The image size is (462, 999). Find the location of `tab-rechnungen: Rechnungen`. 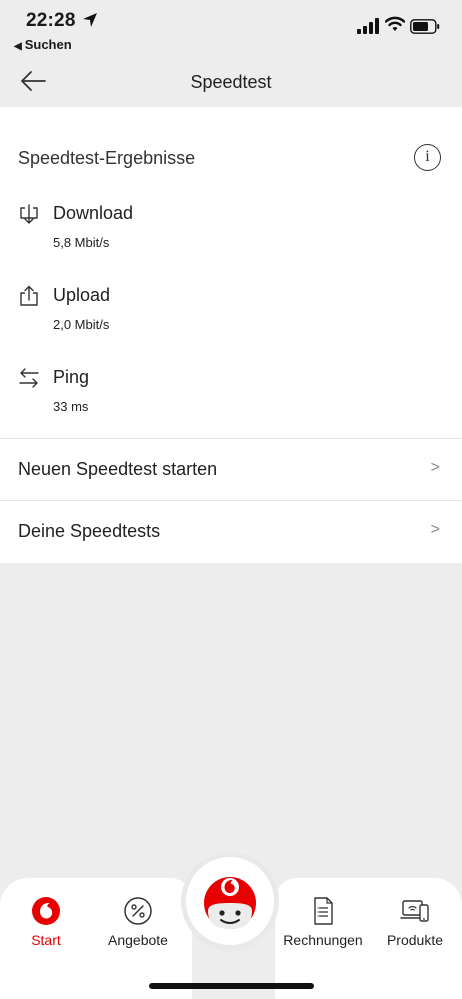

tab-rechnungen: Rechnungen is located at coordinates (323, 922).